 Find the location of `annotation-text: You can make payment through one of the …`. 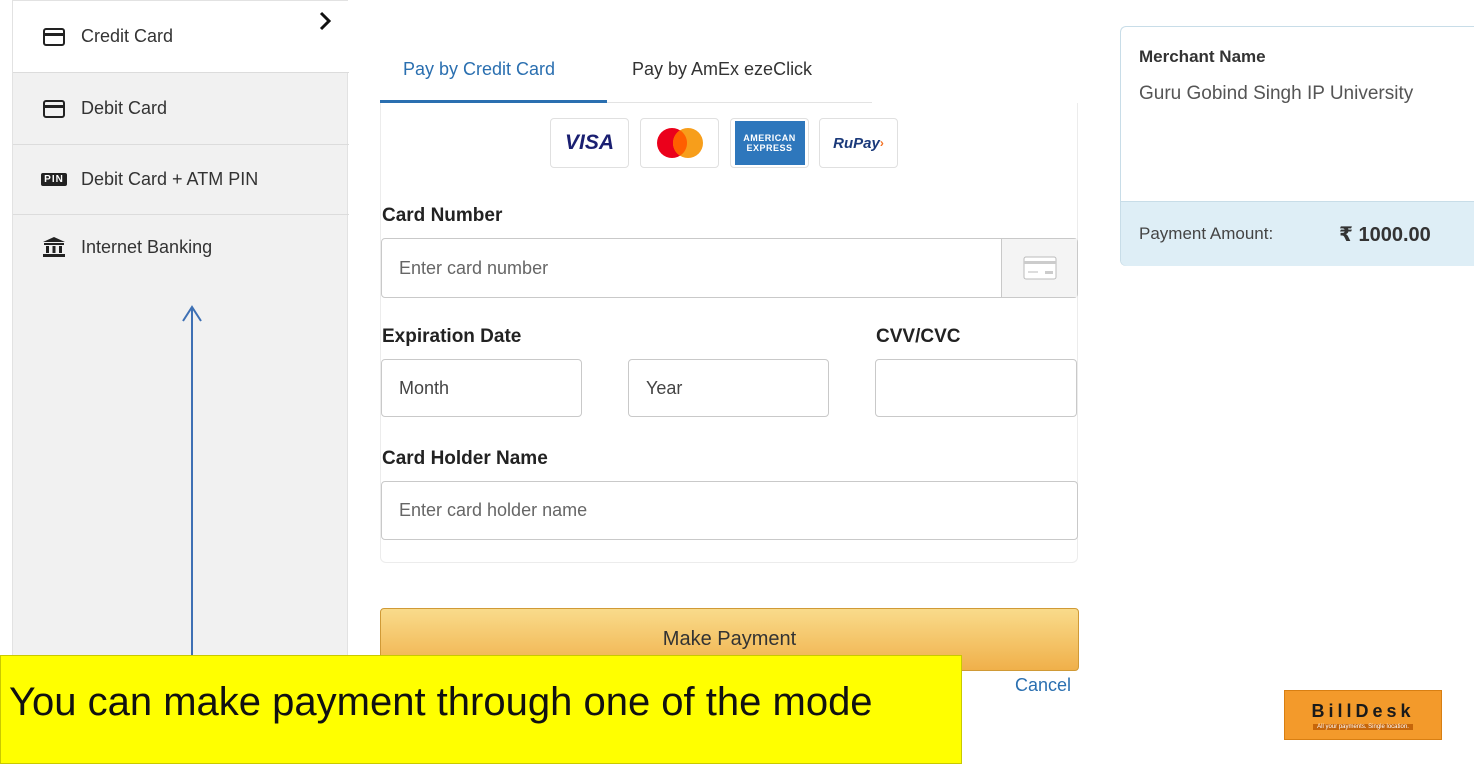

annotation-text: You can make payment through one of the … is located at coordinates (441, 702).